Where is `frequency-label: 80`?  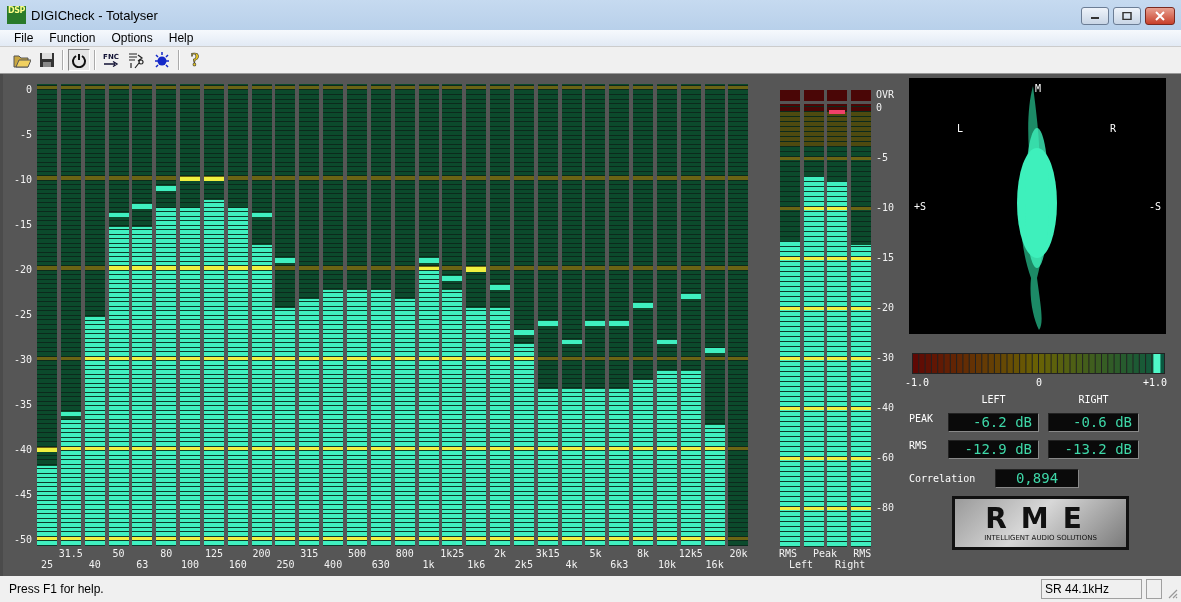
frequency-label: 80 is located at coordinates (166, 554).